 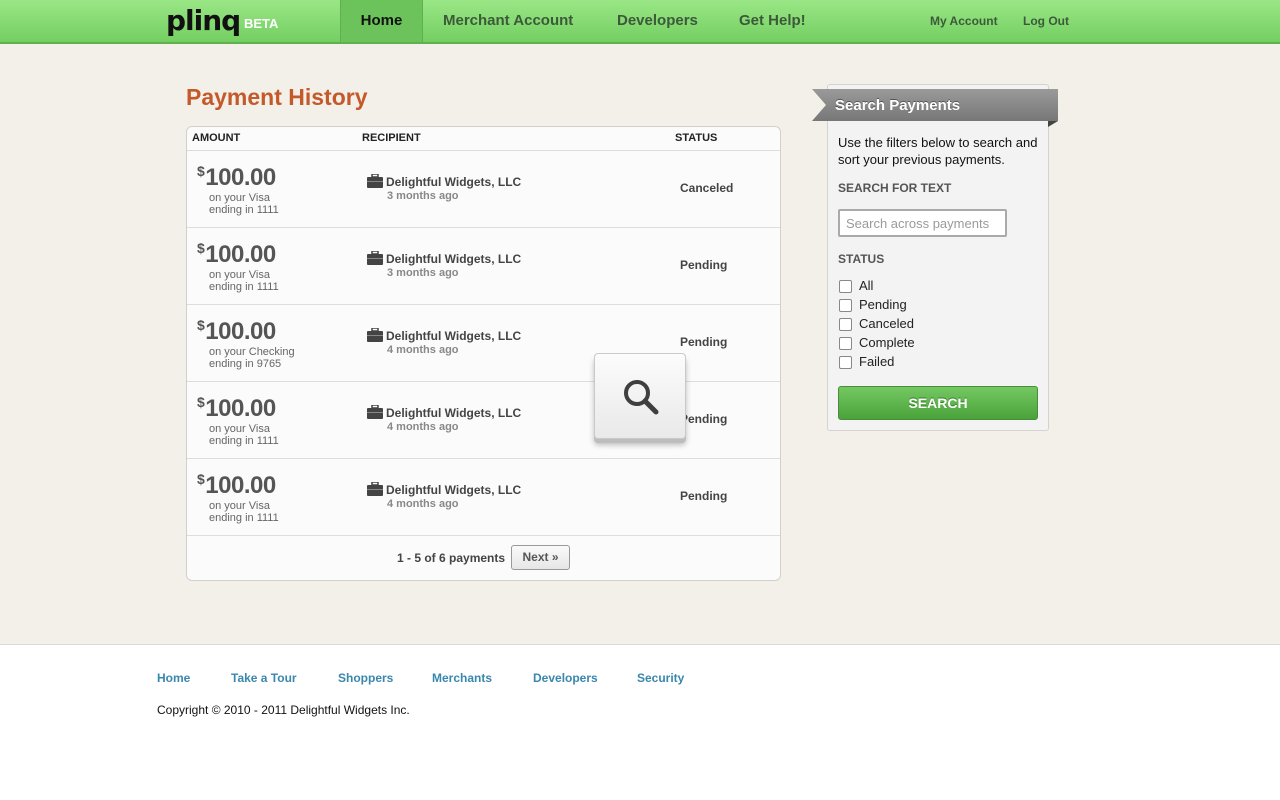 What do you see at coordinates (707, 188) in the screenshot?
I see `status-badge: Canceled` at bounding box center [707, 188].